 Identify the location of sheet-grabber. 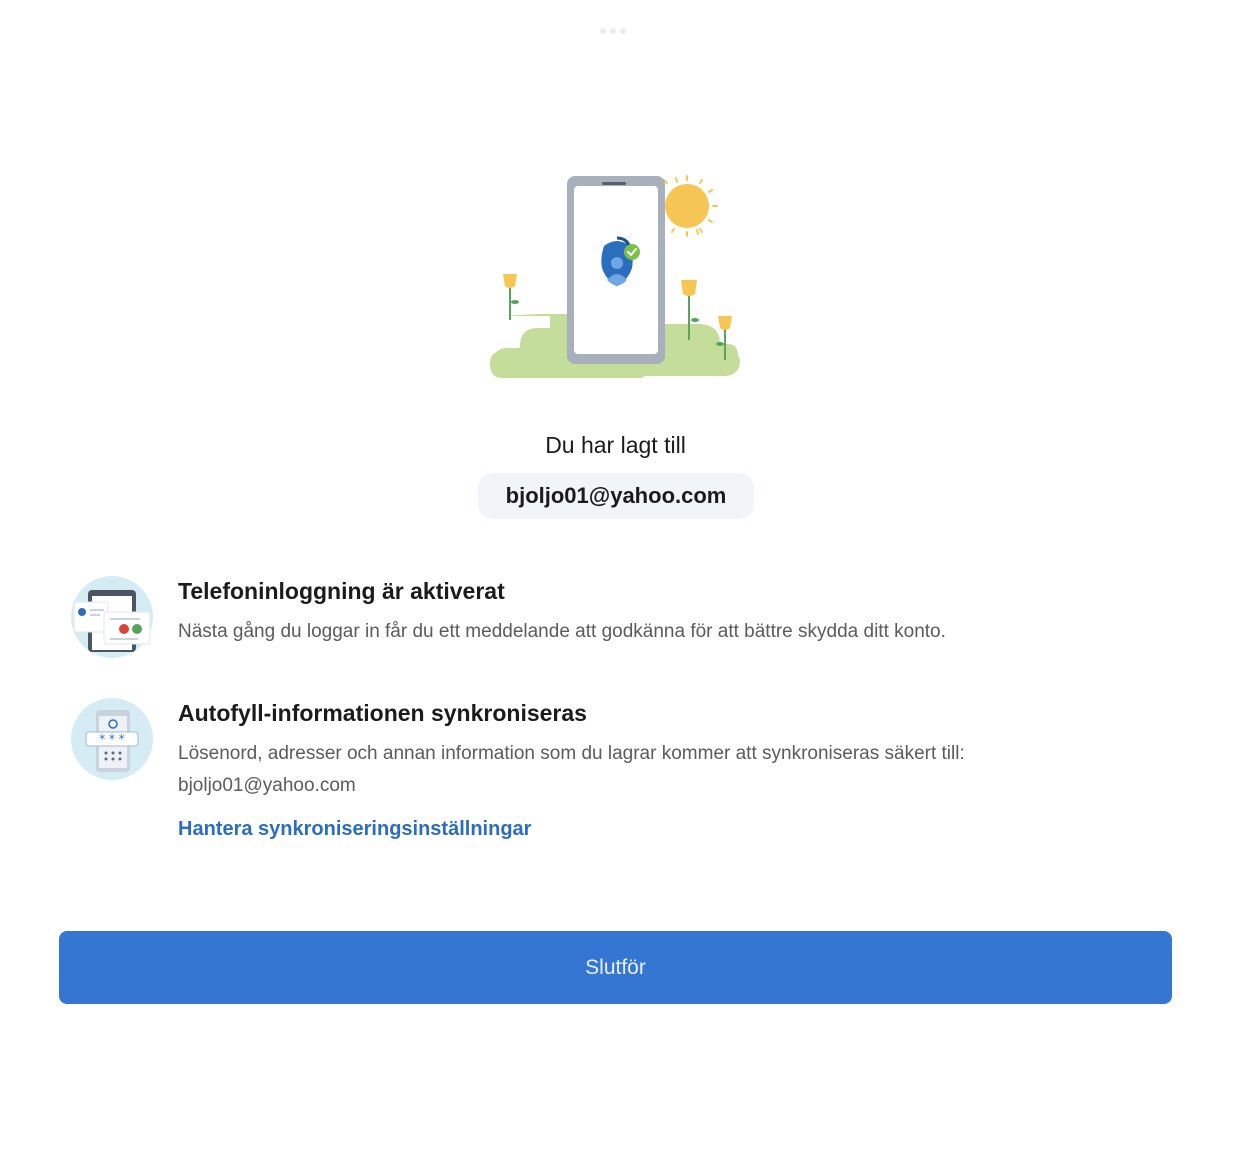
(613, 31).